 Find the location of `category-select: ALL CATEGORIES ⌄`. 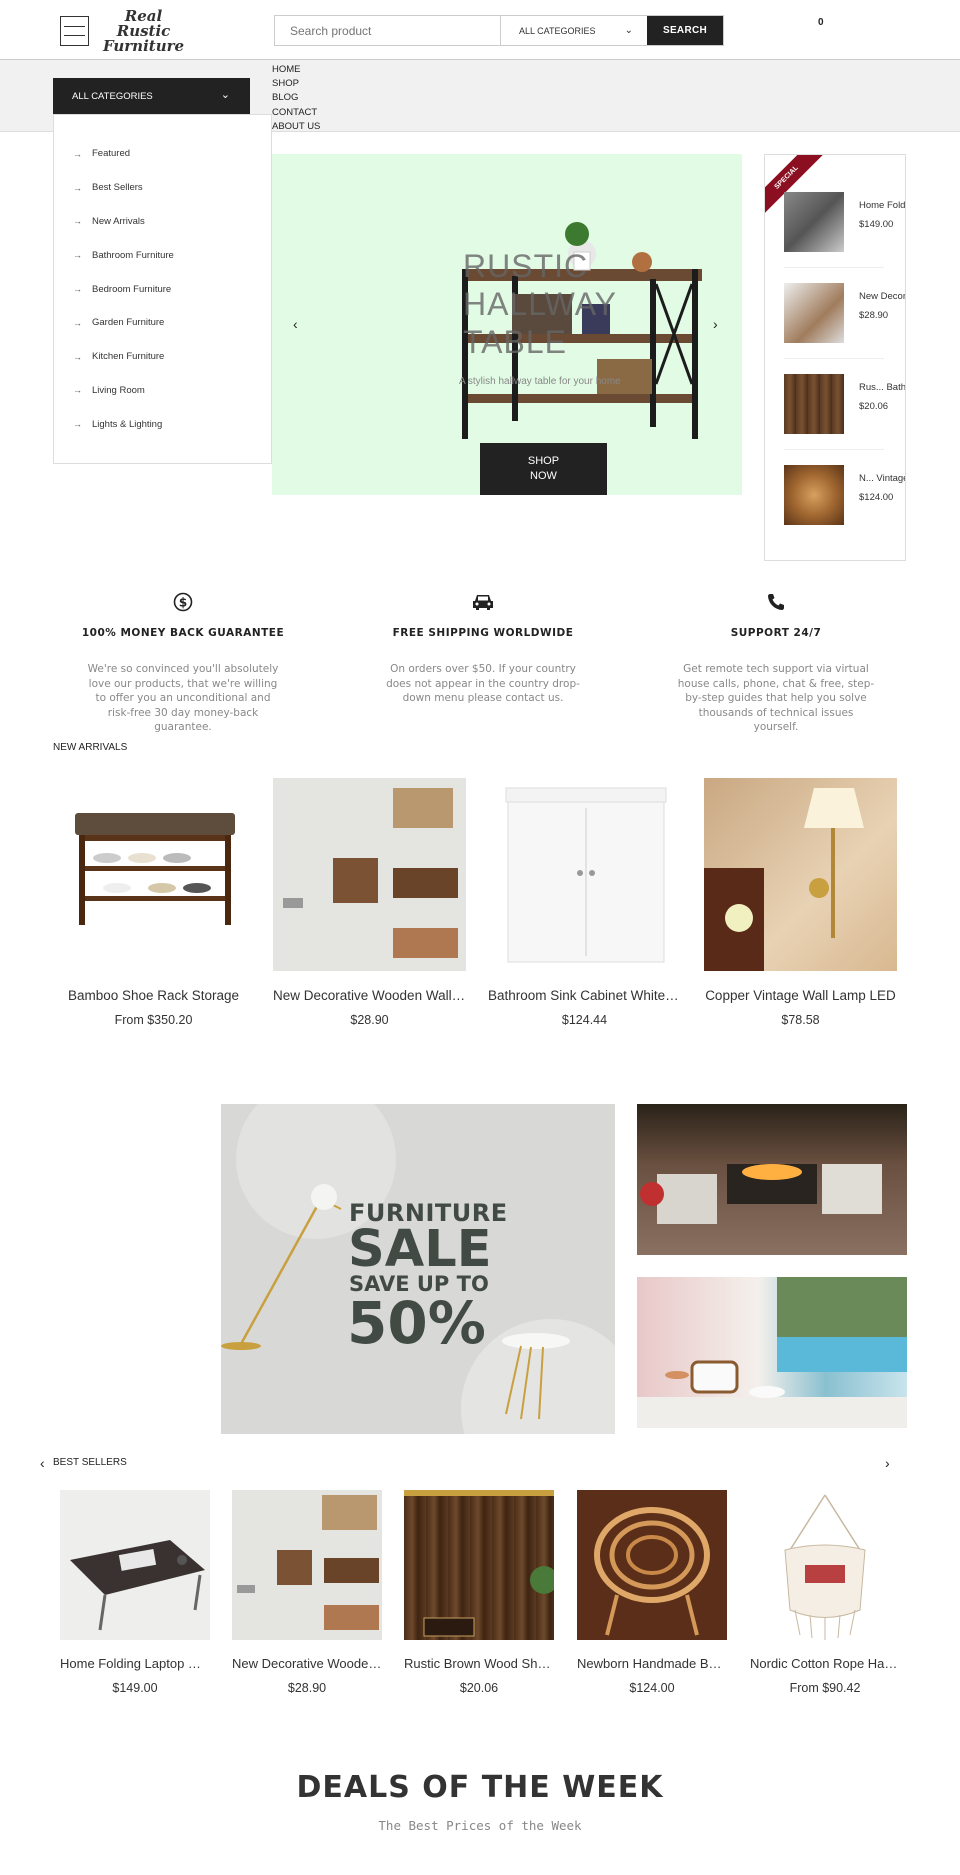

category-select: ALL CATEGORIES ⌄ is located at coordinates (574, 30).